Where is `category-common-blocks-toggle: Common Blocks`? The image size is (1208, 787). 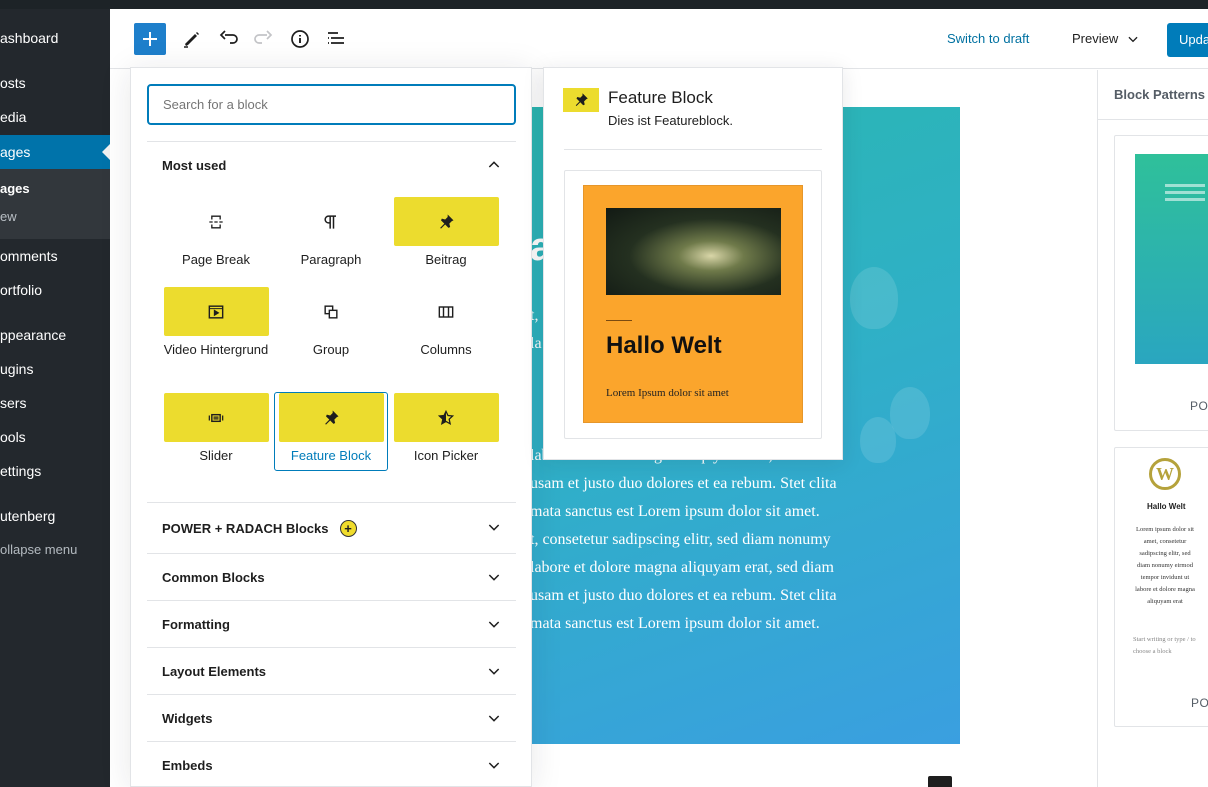
category-common-blocks-toggle: Common Blocks is located at coordinates (332, 577).